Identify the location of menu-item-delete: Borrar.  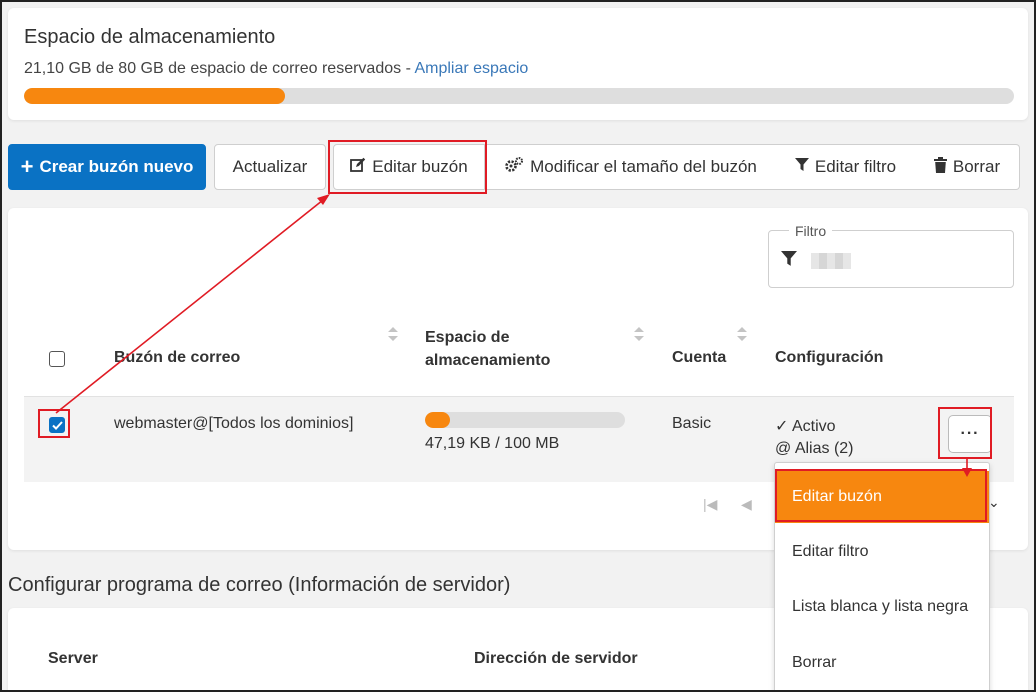
(882, 663).